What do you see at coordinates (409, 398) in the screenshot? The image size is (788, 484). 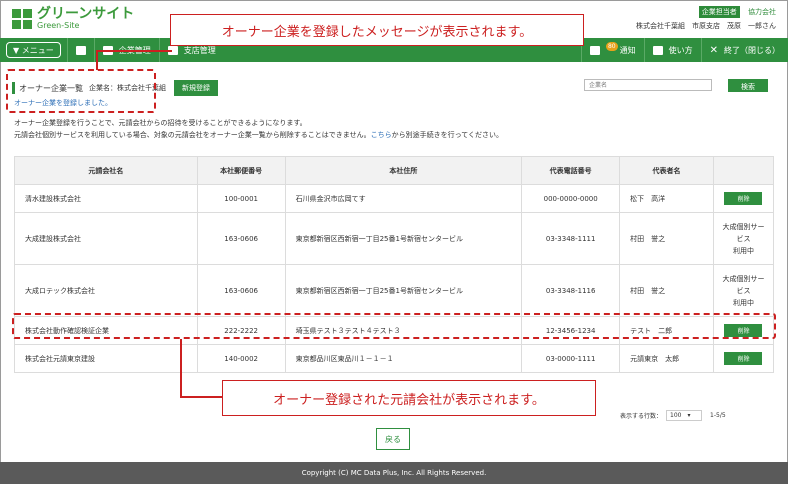 I see `callout-bottom: オーナー登録された元請会社が表示されます。` at bounding box center [409, 398].